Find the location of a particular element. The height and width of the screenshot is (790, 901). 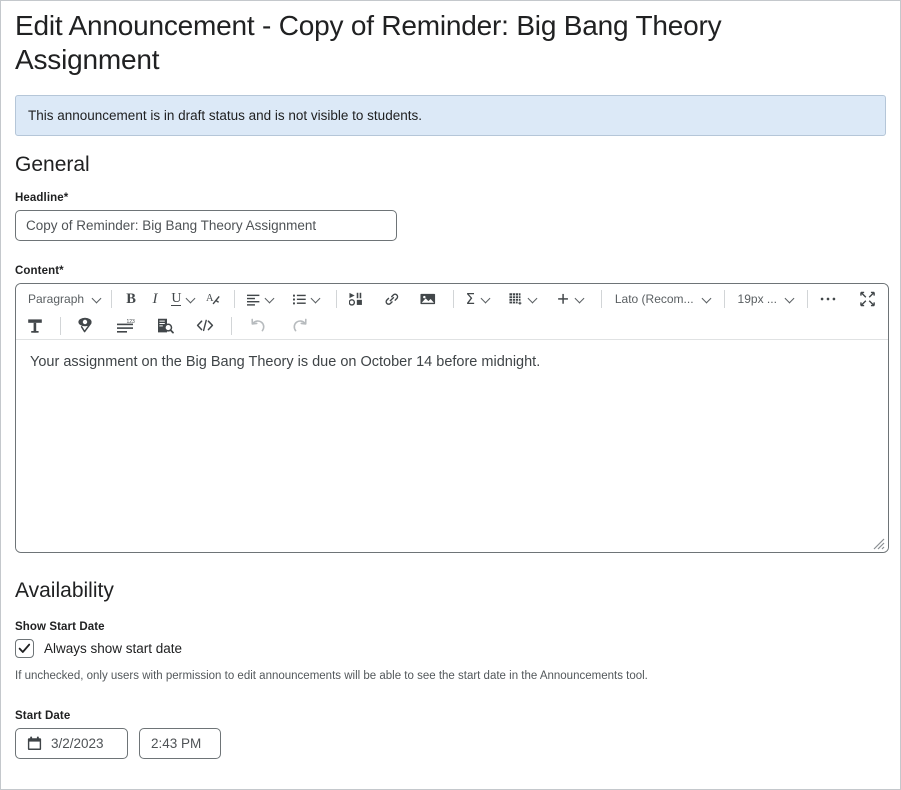

more-options-button is located at coordinates (828, 299).